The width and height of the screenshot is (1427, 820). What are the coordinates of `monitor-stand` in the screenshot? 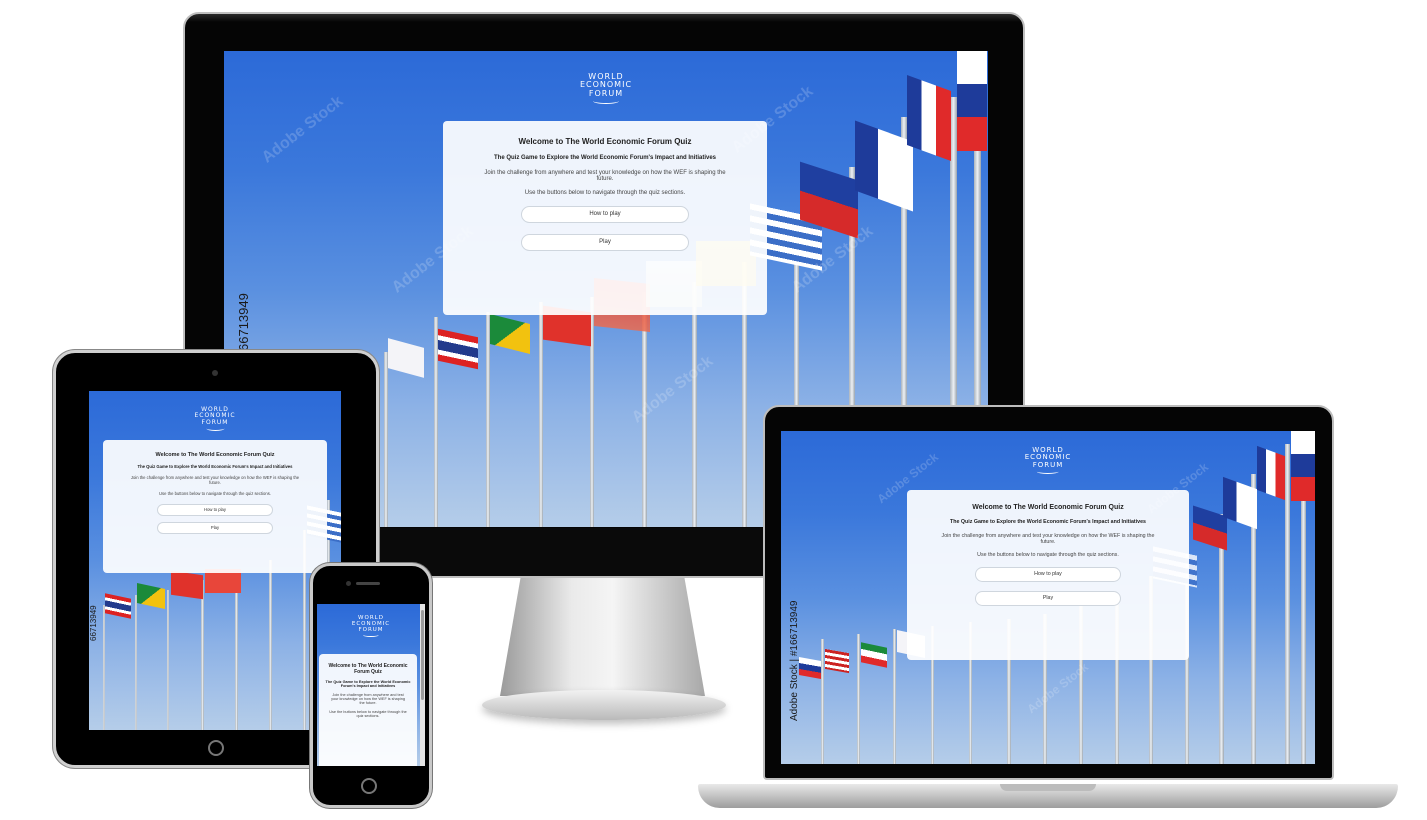 It's located at (602, 637).